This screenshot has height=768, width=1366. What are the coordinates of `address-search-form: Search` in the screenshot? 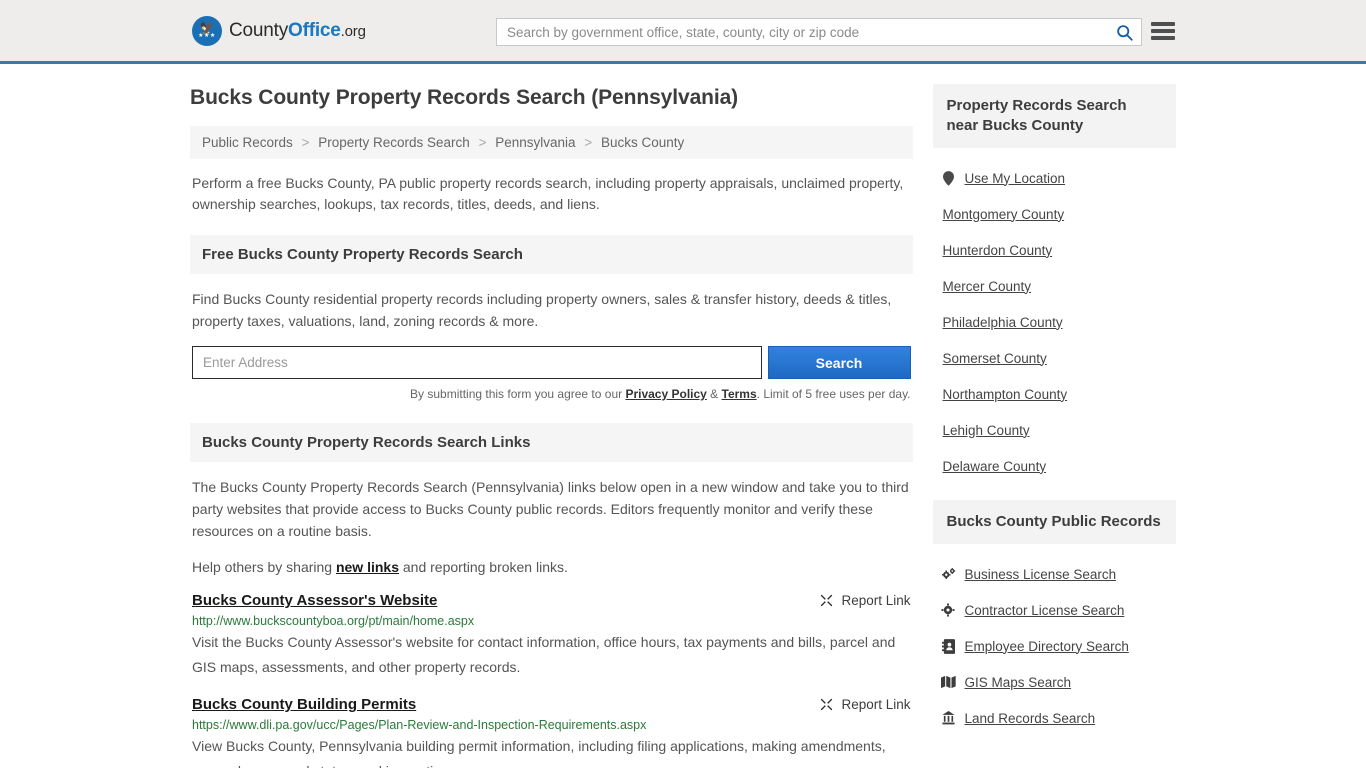 It's located at (551, 362).